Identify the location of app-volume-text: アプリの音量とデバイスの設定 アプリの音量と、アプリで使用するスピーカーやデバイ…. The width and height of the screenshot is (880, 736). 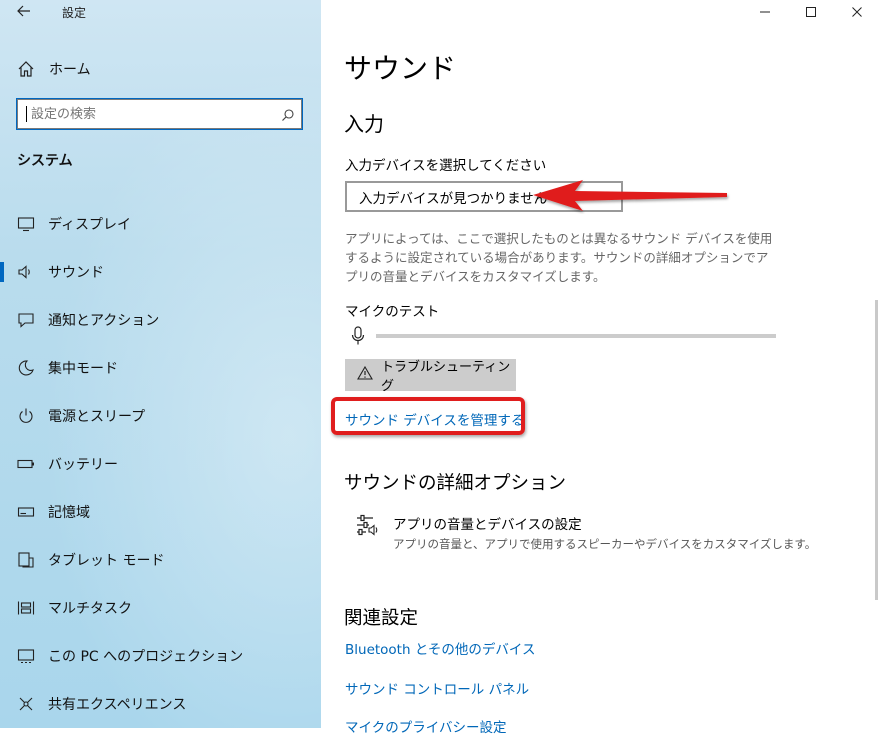
(604, 532).